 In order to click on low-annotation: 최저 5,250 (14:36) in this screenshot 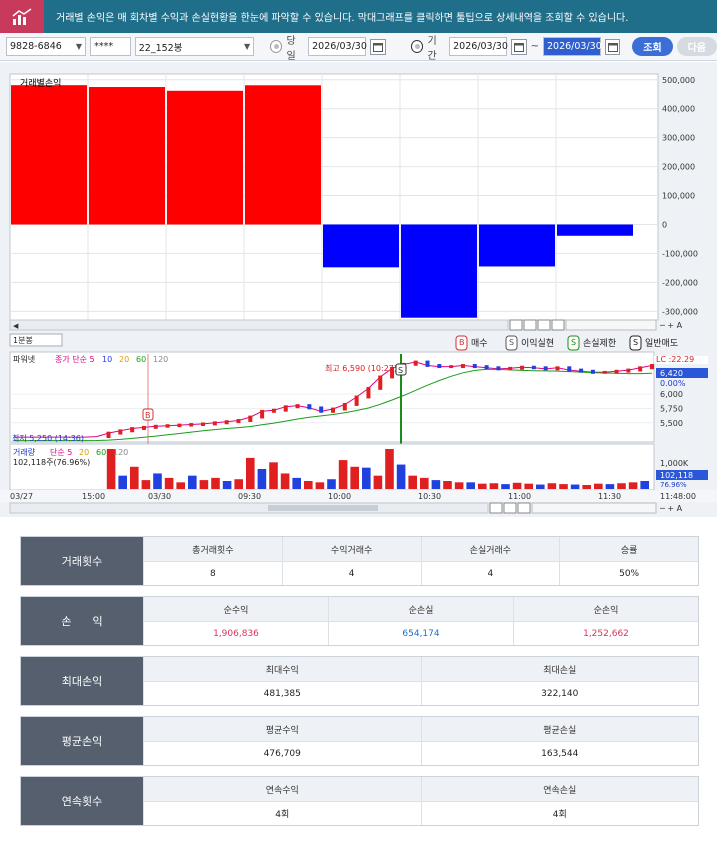, I will do `click(48, 438)`.